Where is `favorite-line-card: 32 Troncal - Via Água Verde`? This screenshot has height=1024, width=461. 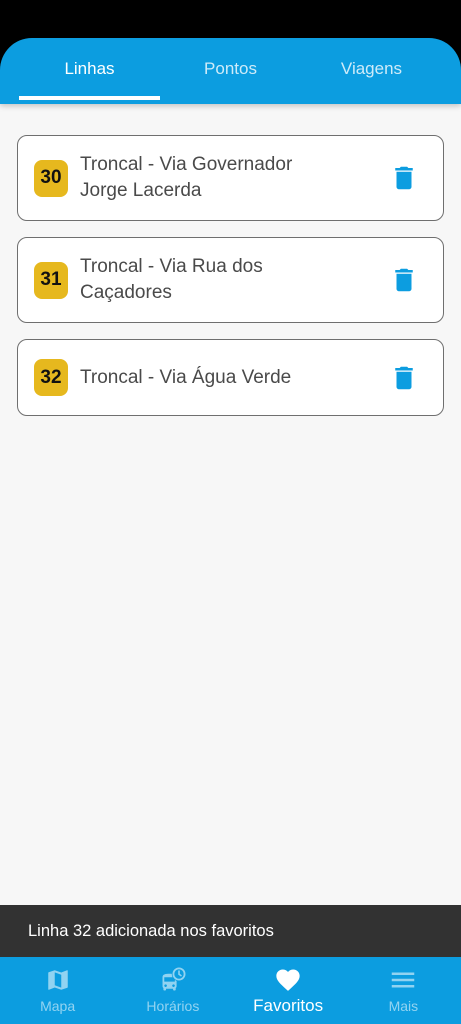 favorite-line-card: 32 Troncal - Via Água Verde is located at coordinates (230, 377).